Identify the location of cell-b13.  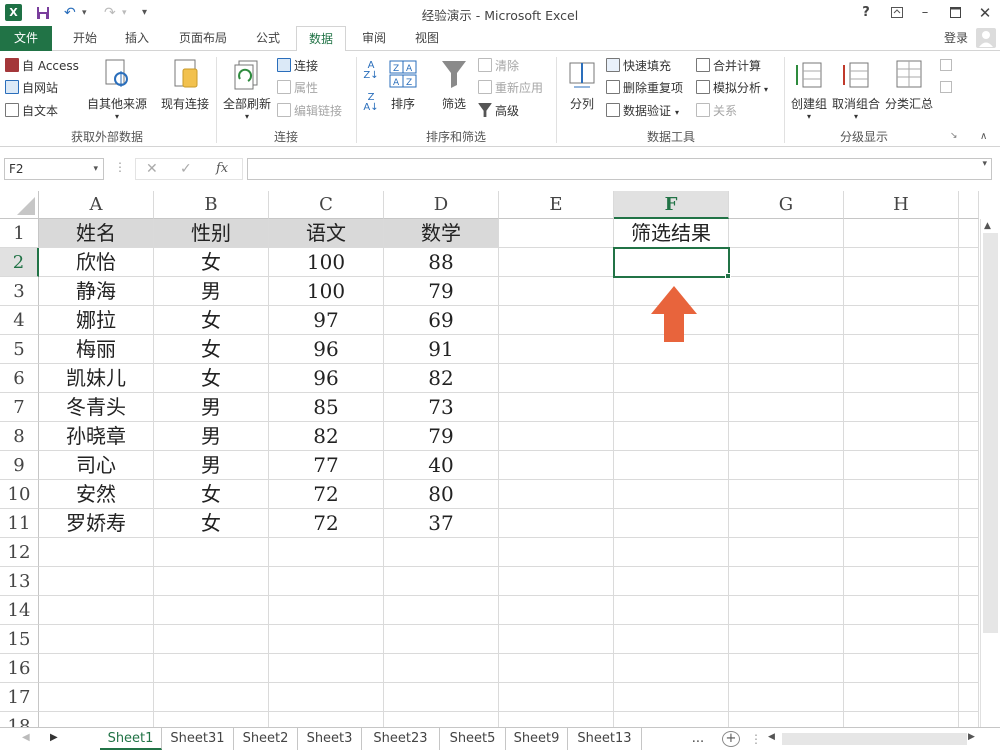
(211, 581).